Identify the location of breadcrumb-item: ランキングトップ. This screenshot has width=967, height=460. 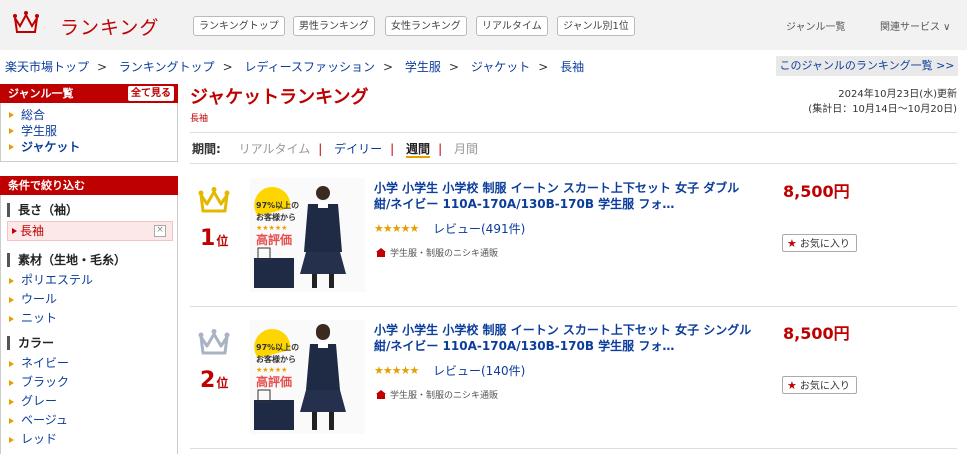
(167, 67).